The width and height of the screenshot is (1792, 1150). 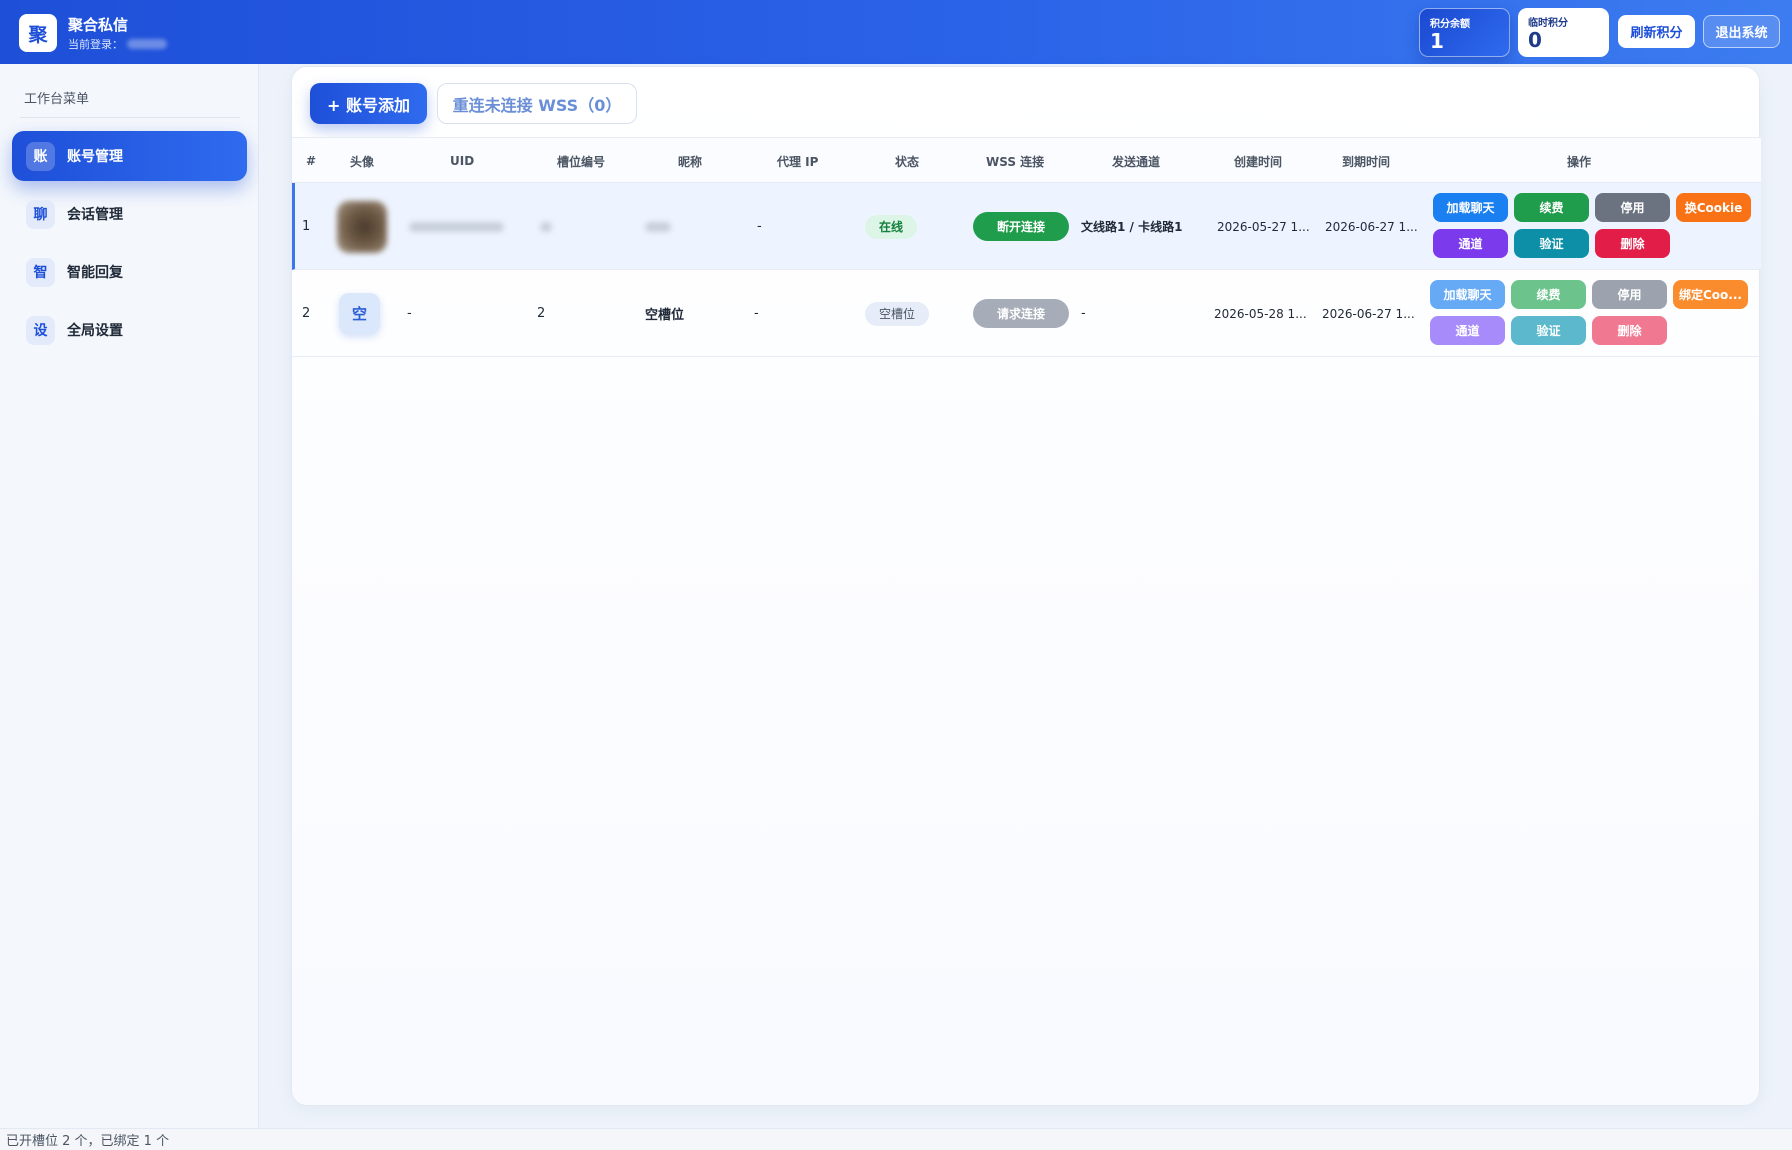 What do you see at coordinates (40, 156) in the screenshot?
I see `account-icon: 账` at bounding box center [40, 156].